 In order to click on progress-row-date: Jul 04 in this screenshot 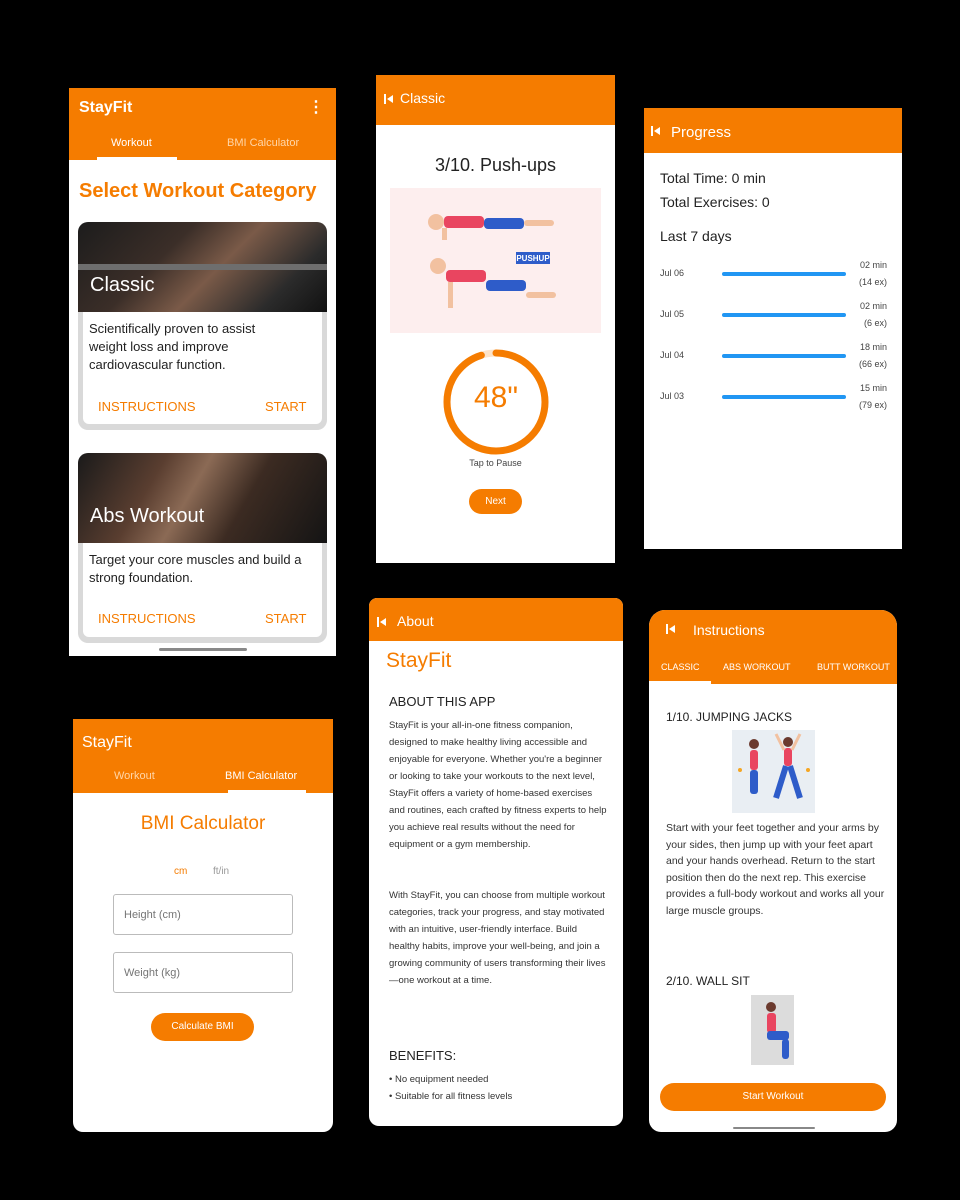, I will do `click(672, 355)`.